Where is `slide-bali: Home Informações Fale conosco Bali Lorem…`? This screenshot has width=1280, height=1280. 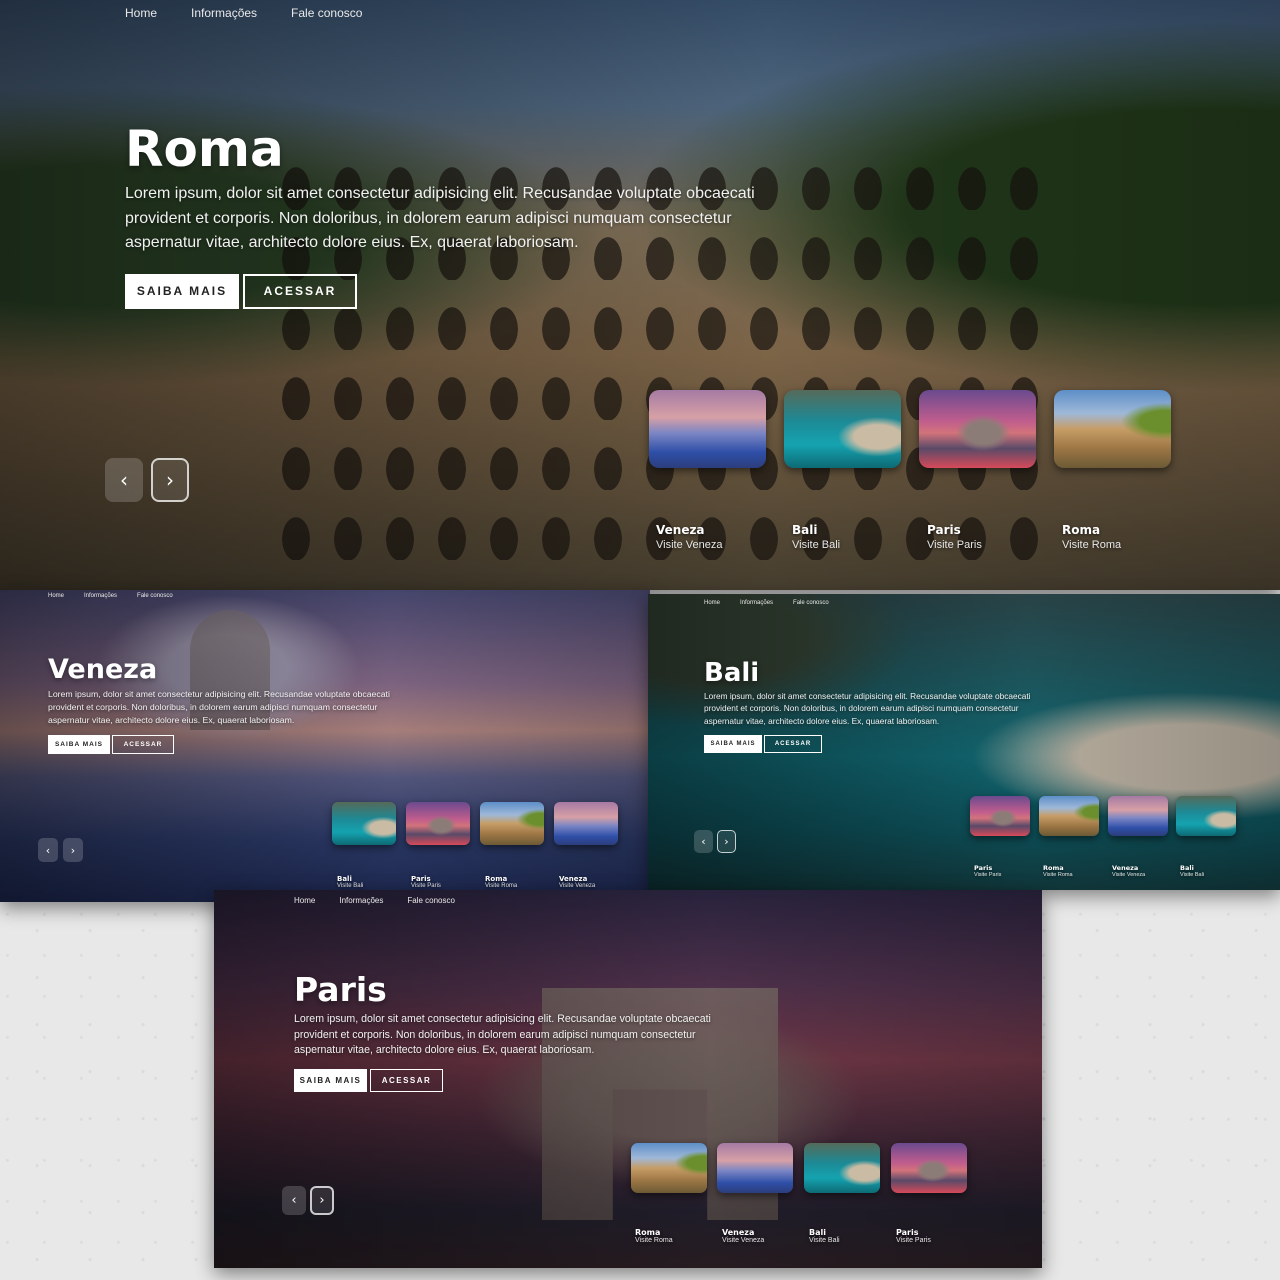 slide-bali: Home Informações Fale conosco Bali Lorem… is located at coordinates (964, 742).